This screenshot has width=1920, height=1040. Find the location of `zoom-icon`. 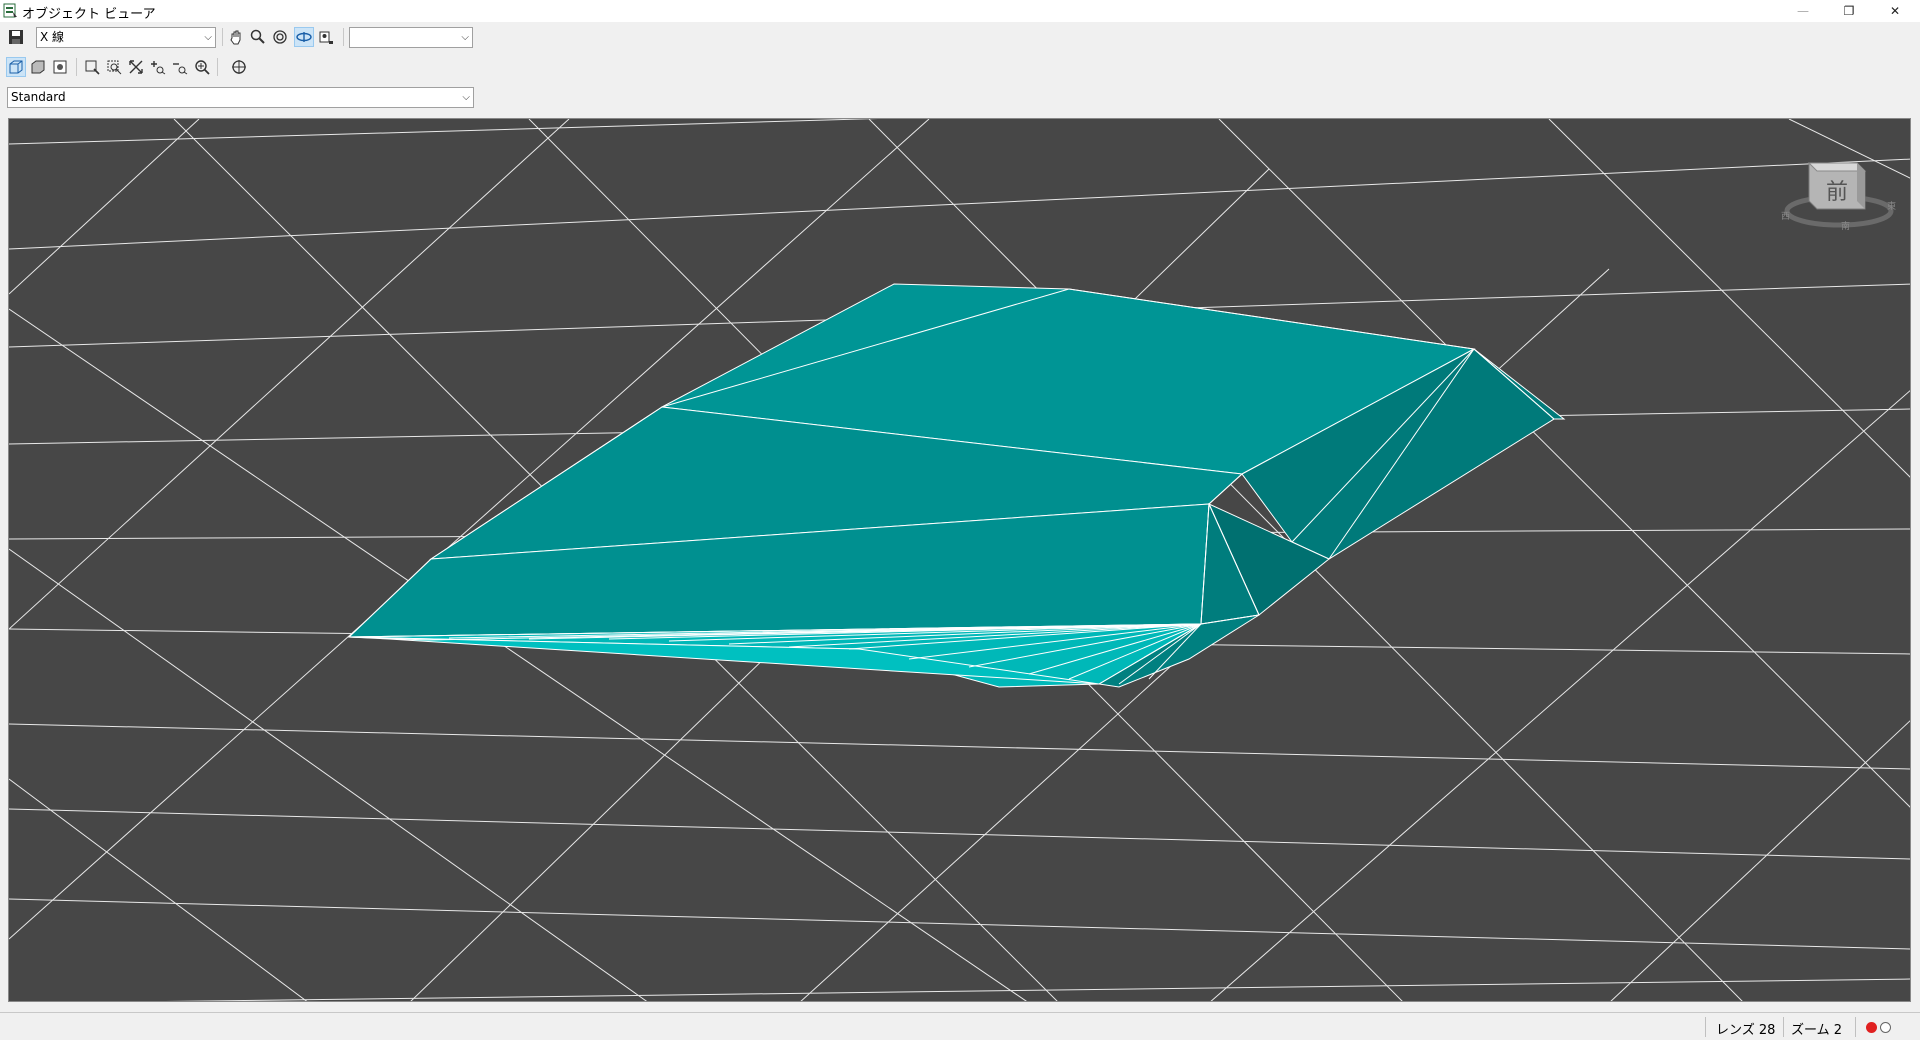

zoom-icon is located at coordinates (257, 36).